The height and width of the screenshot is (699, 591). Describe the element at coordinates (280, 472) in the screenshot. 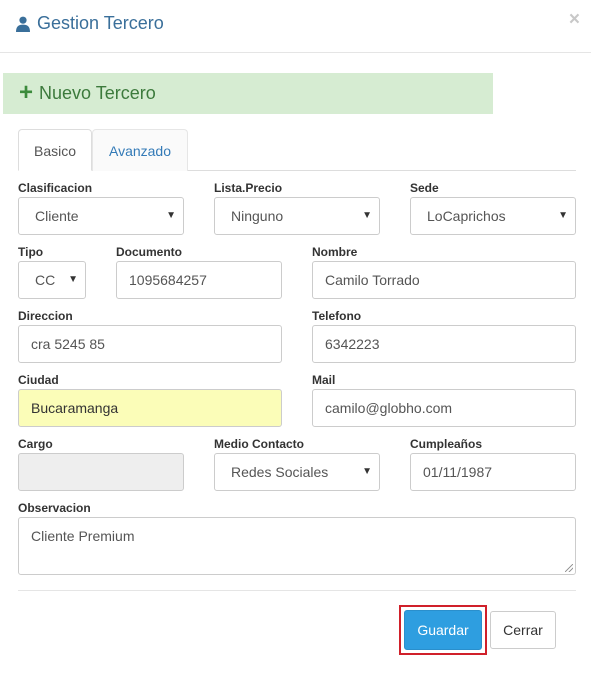

I see `medio-contacto-value: Redes Sociales` at that location.